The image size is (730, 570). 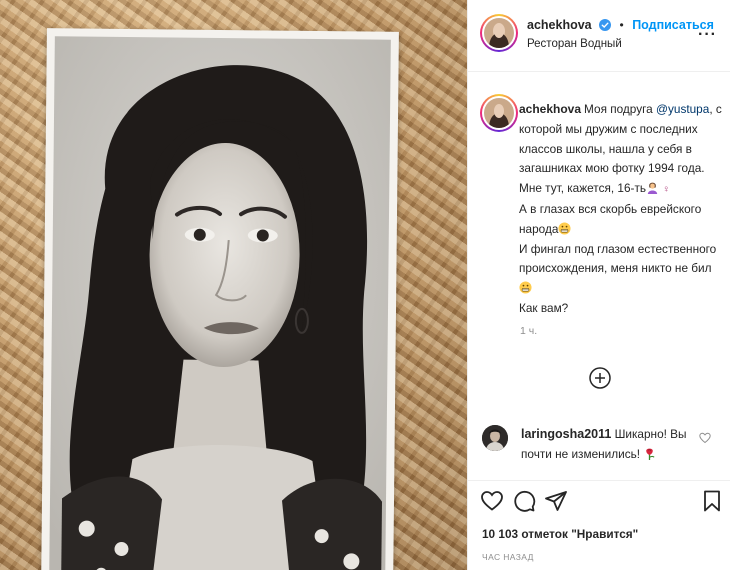 What do you see at coordinates (495, 438) in the screenshot?
I see `commenter-avatar` at bounding box center [495, 438].